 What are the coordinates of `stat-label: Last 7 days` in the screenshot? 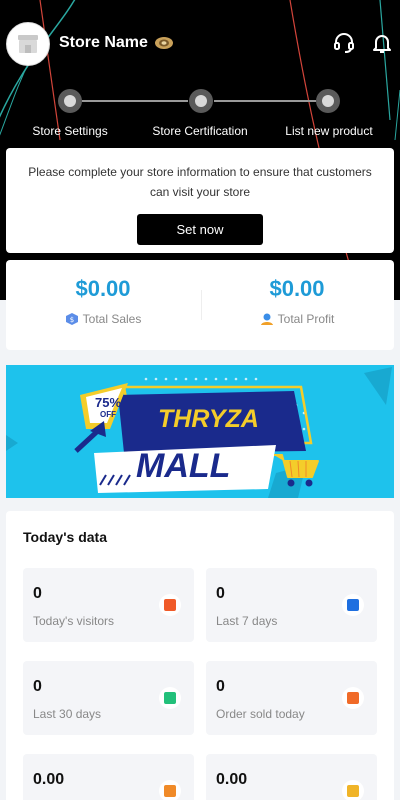 It's located at (247, 621).